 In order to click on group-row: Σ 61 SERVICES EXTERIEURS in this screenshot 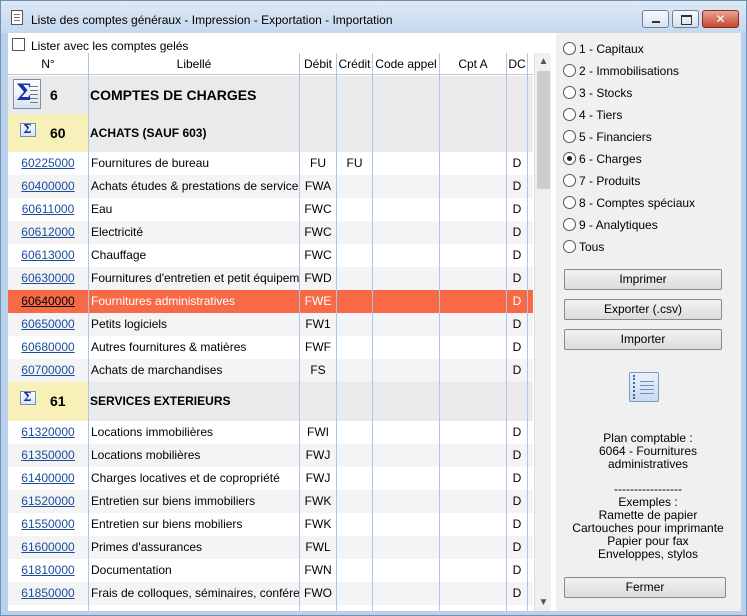, I will do `click(270, 401)`.